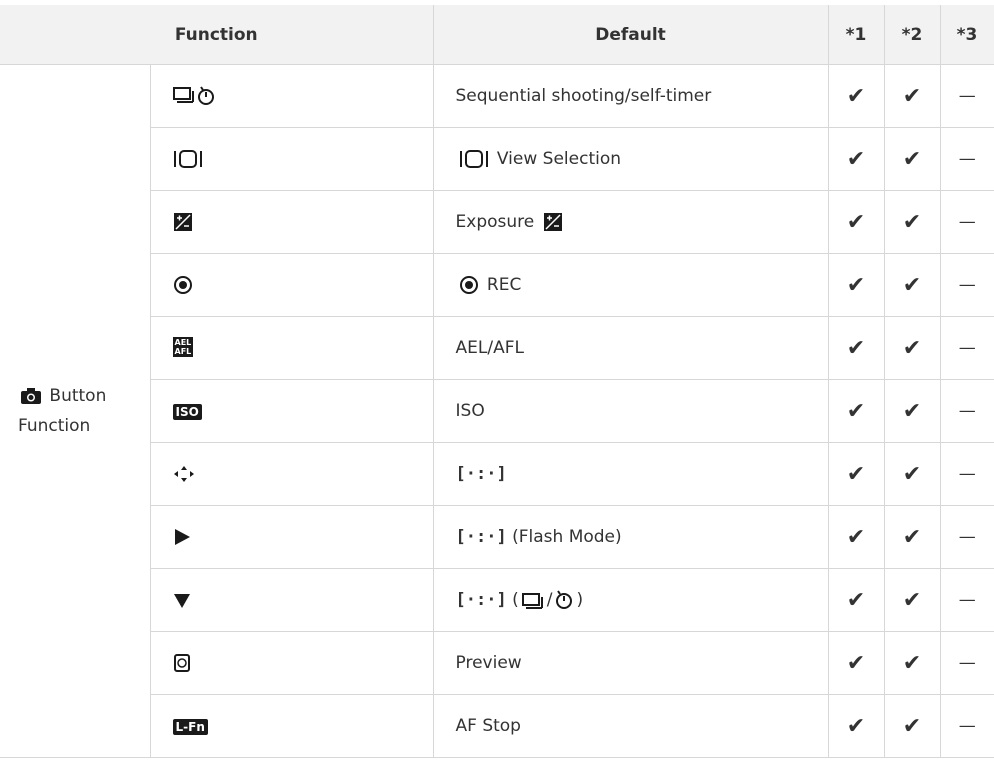 The height and width of the screenshot is (765, 994). What do you see at coordinates (515, 600) in the screenshot?
I see `default-text: (` at bounding box center [515, 600].